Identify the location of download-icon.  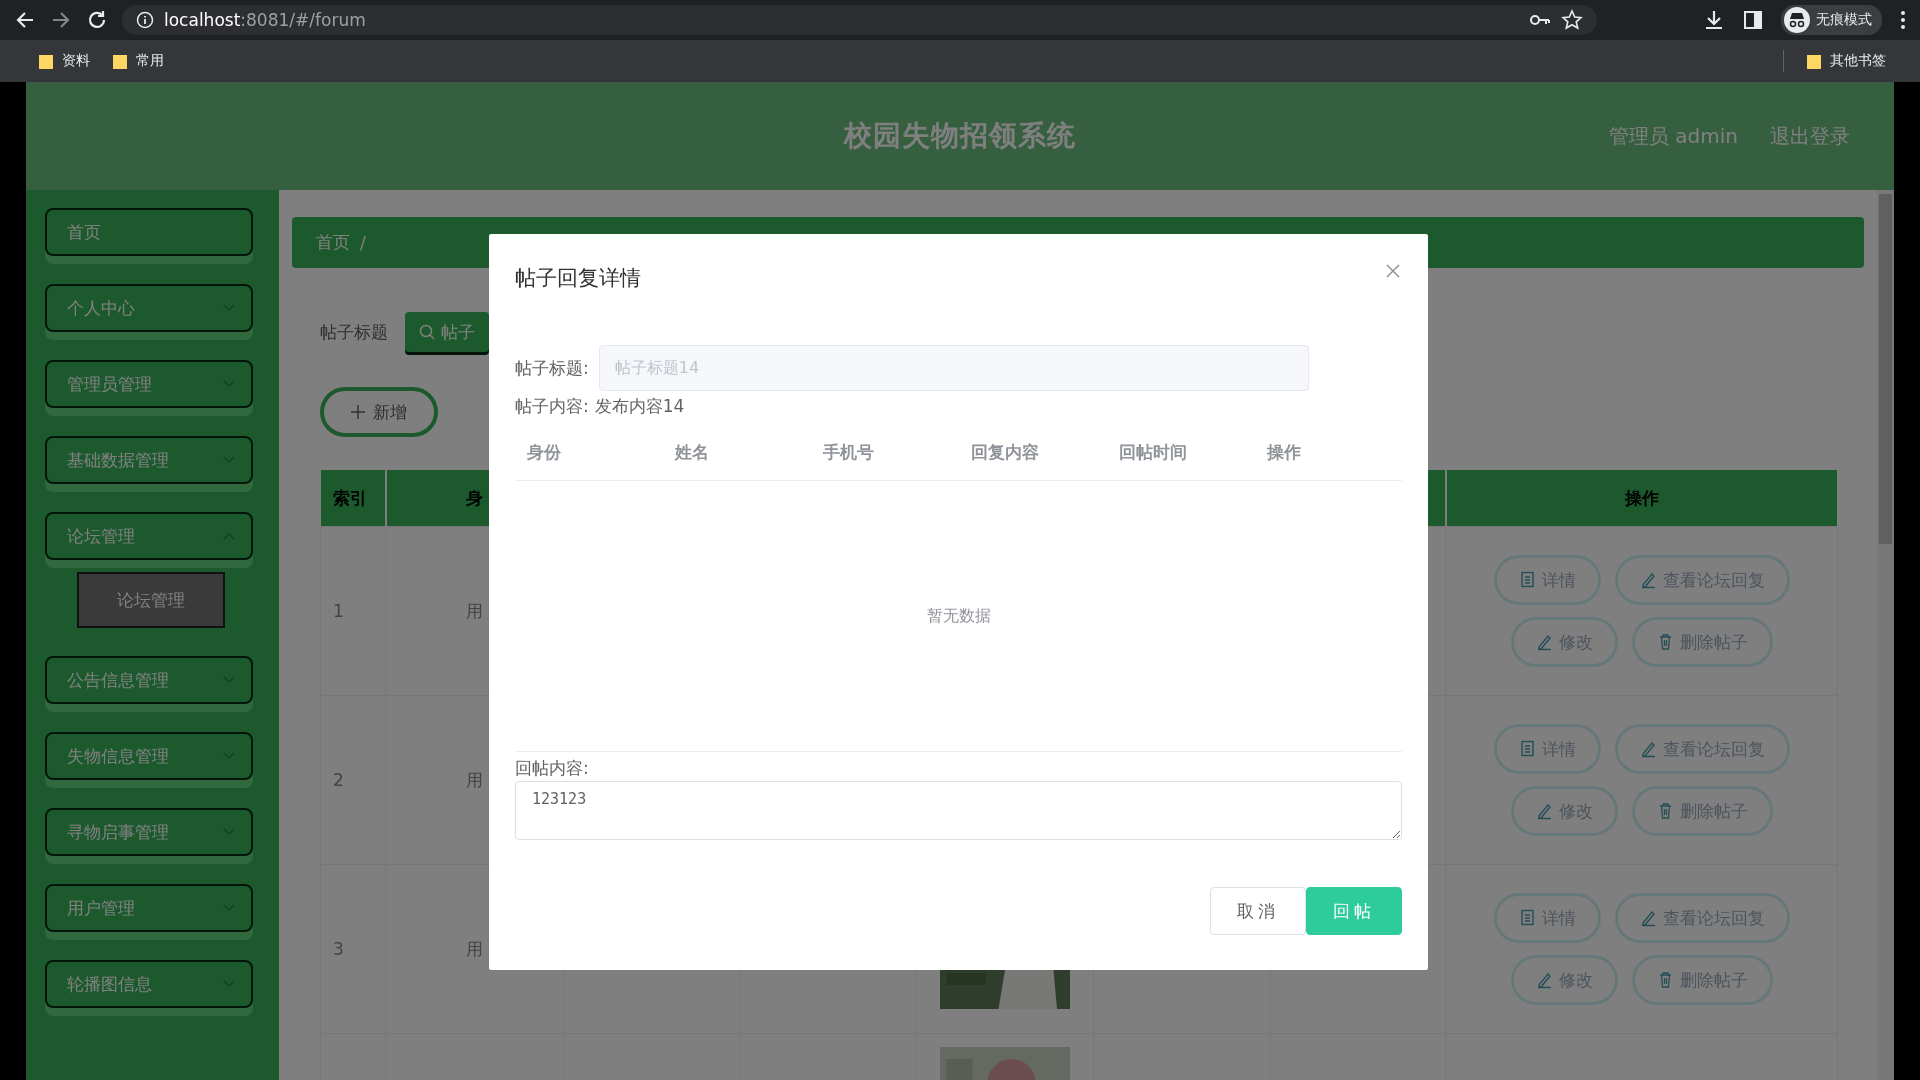
(1714, 20).